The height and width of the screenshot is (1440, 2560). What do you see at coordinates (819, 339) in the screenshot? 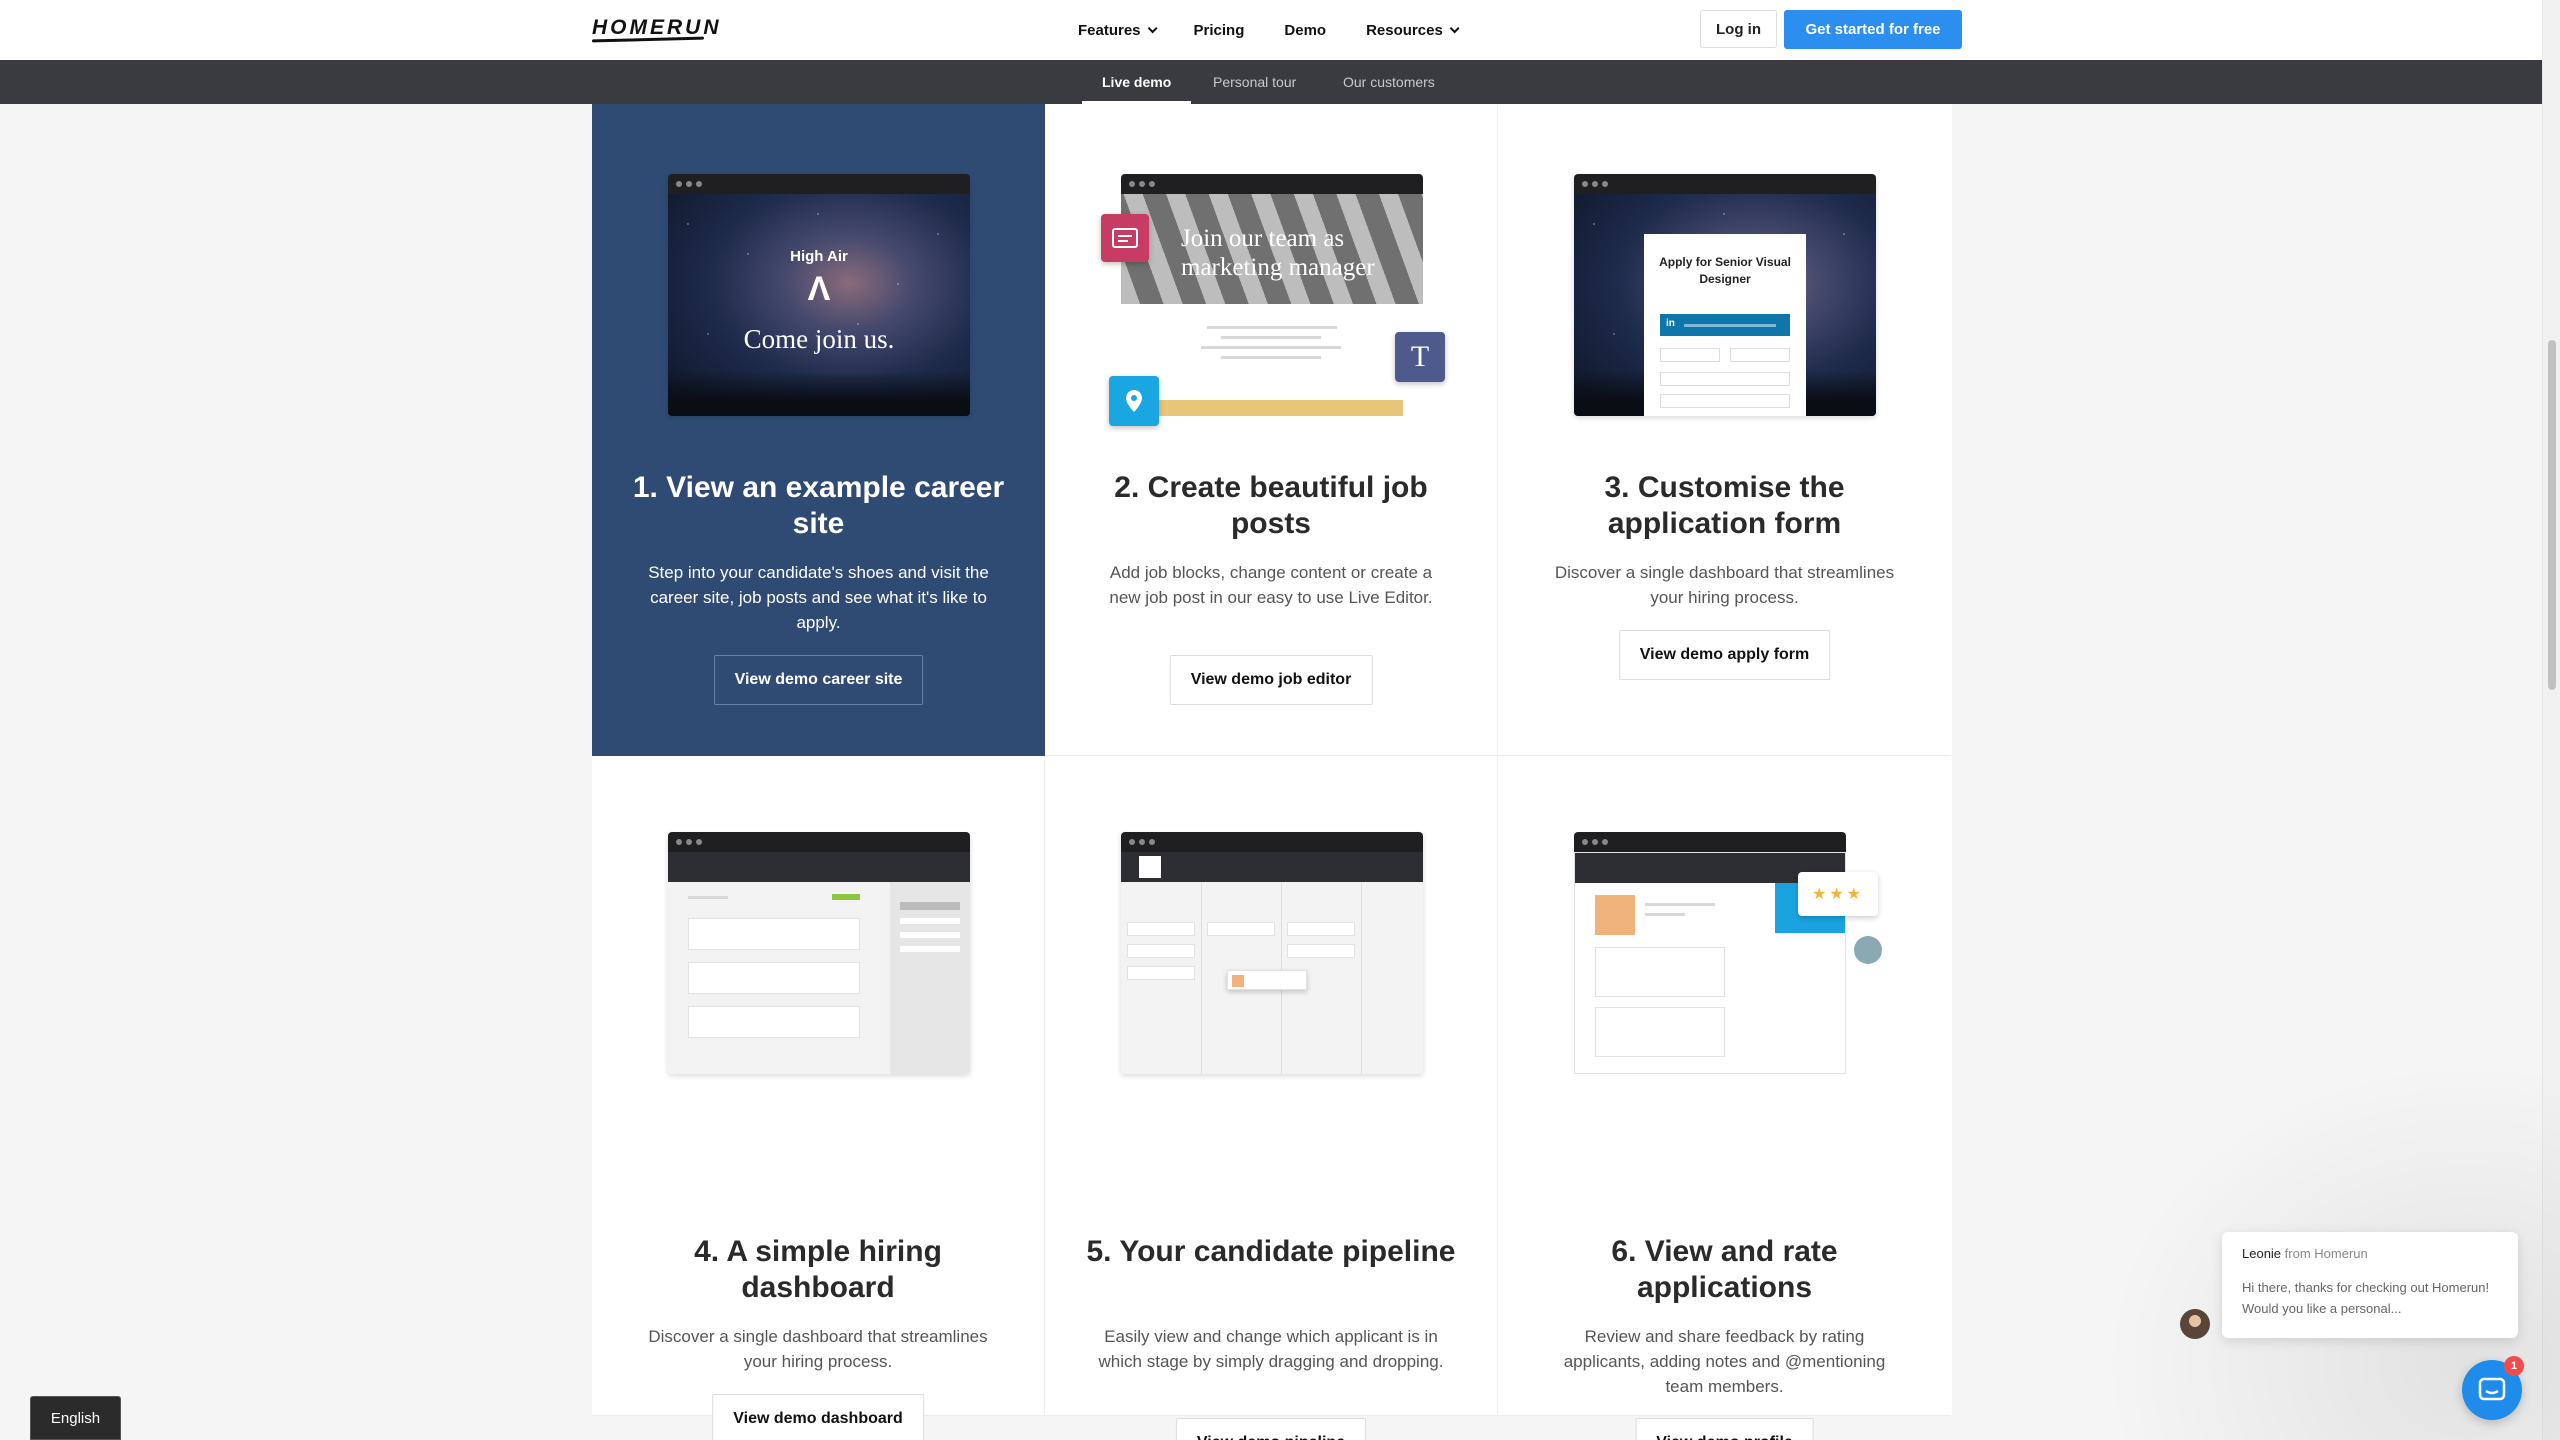
I see `example-headline: Come join us.` at bounding box center [819, 339].